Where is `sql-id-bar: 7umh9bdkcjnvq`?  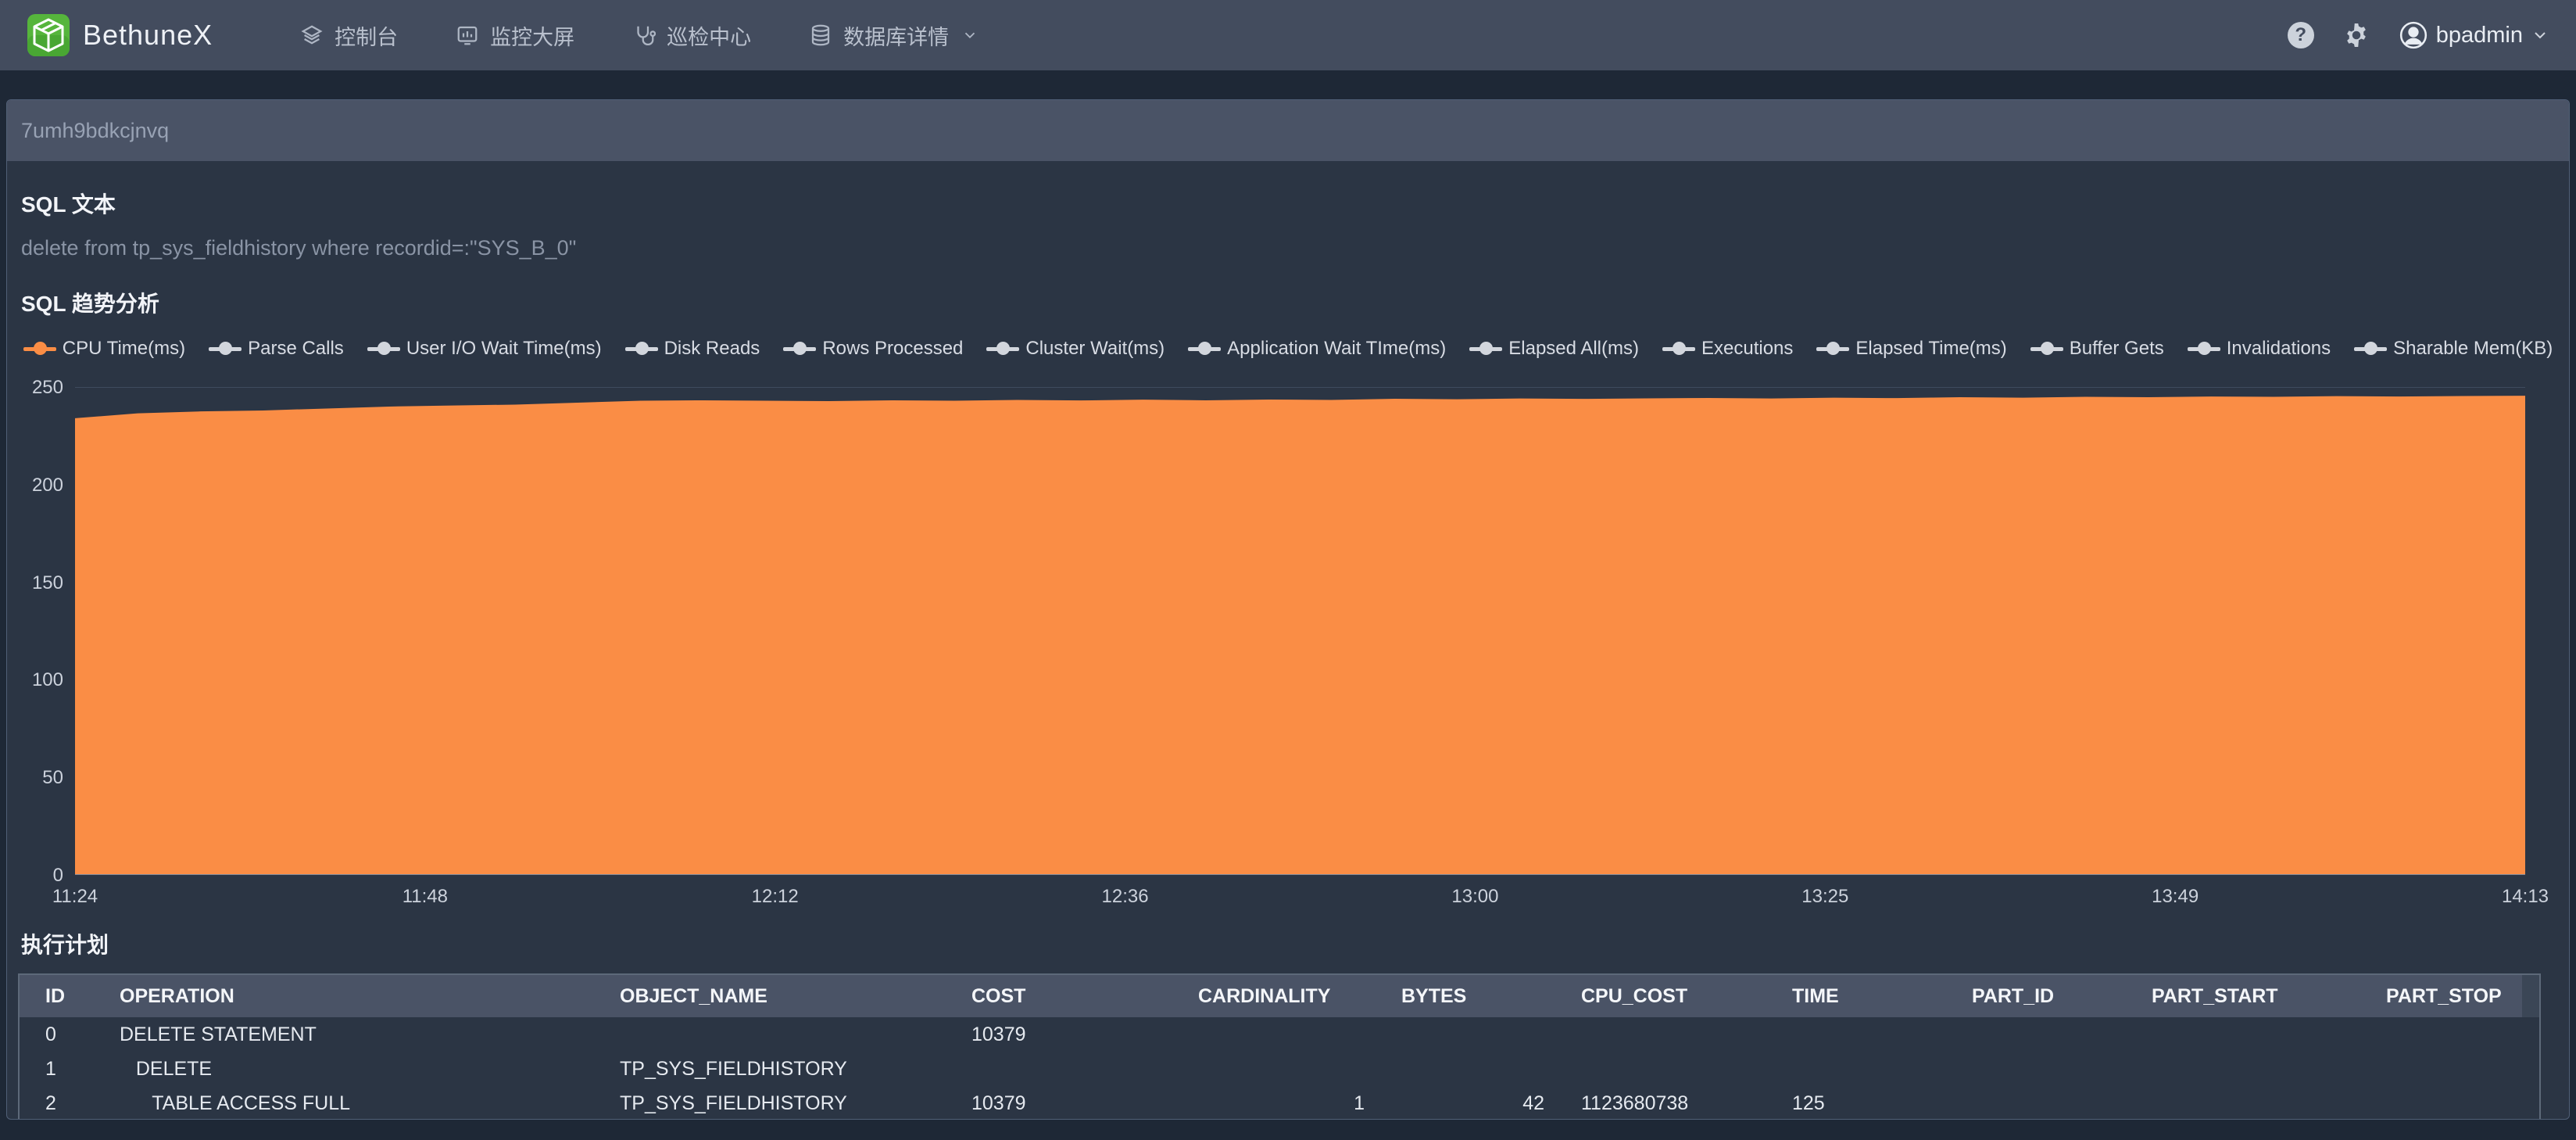
sql-id-bar: 7umh9bdkcjnvq is located at coordinates (1288, 130).